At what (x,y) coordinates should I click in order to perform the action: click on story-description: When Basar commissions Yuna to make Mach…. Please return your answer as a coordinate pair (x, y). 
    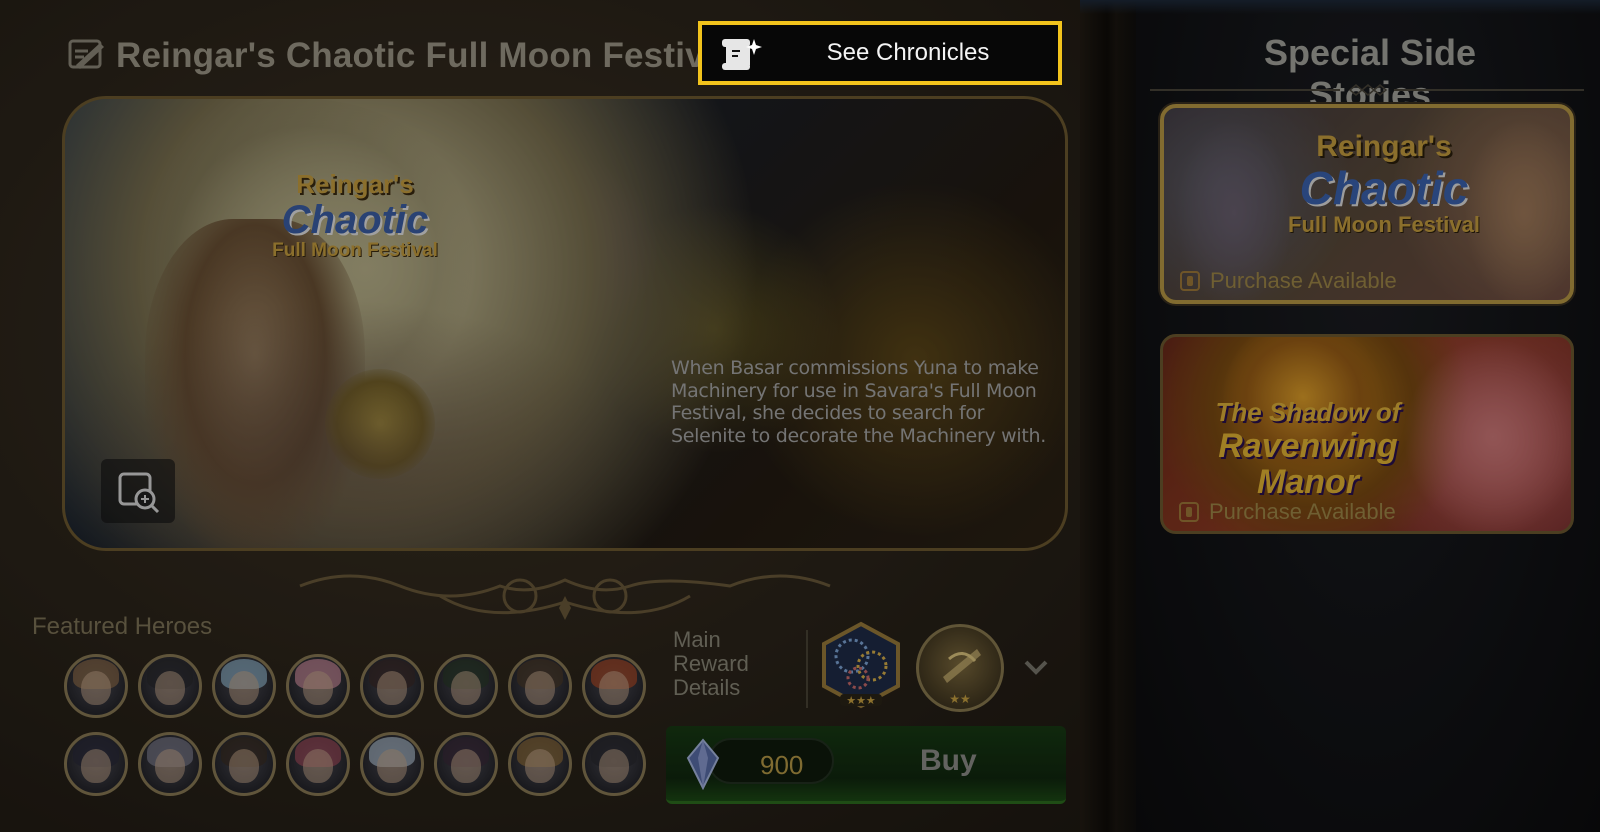
    Looking at the image, I should click on (858, 402).